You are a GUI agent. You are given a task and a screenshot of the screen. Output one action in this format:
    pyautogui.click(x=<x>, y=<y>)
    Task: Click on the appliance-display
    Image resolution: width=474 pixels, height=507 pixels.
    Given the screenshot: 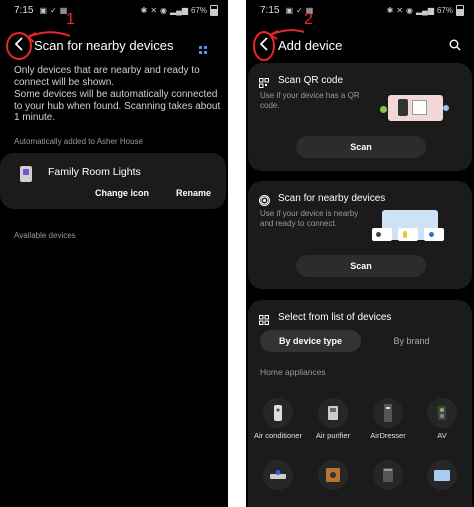 What is the action you would take?
    pyautogui.click(x=442, y=475)
    